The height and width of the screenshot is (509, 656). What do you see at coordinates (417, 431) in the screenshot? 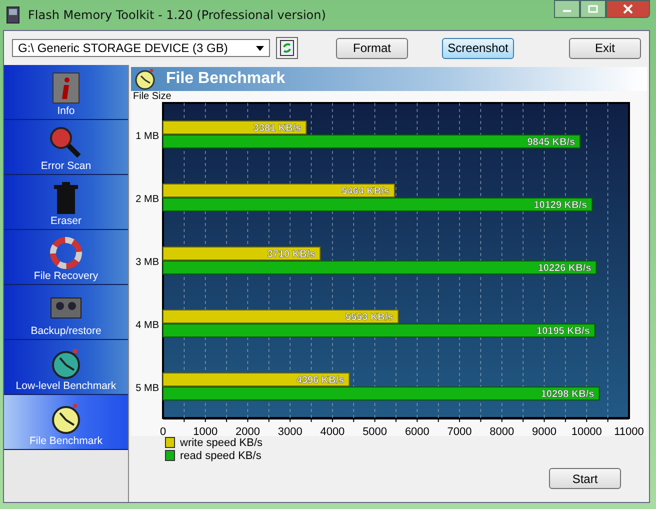
I see `tick-label: 6000` at bounding box center [417, 431].